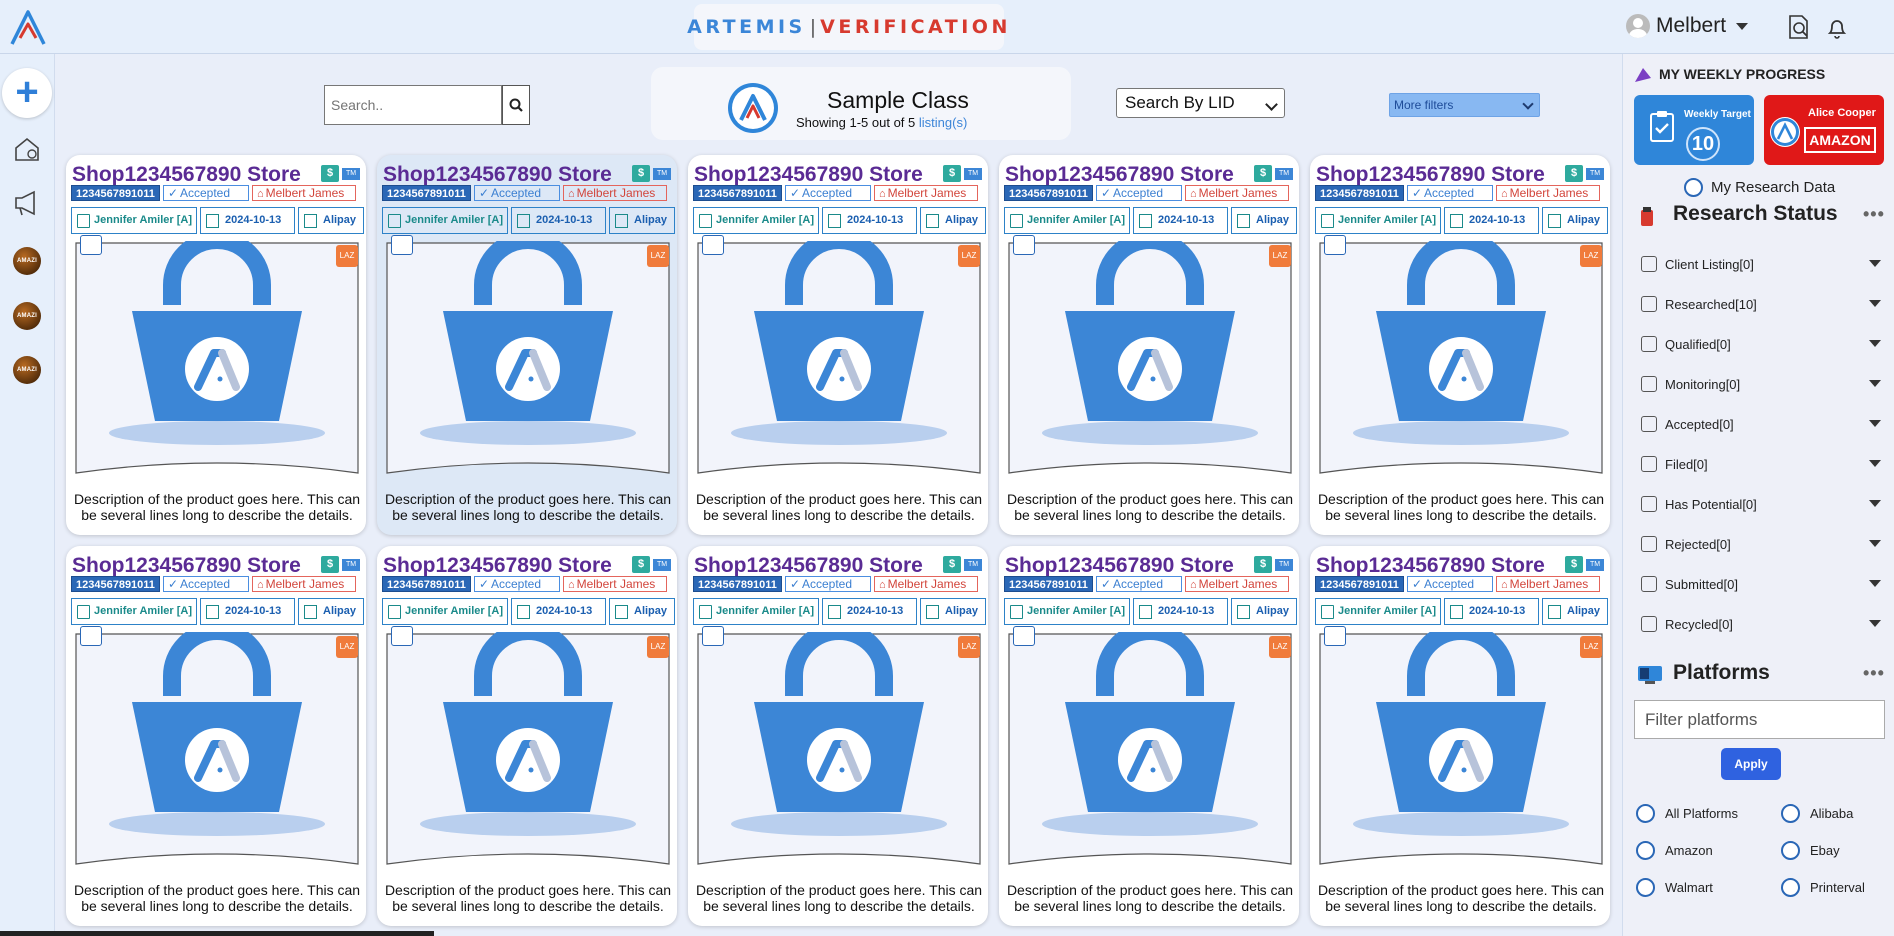 The height and width of the screenshot is (936, 1894). I want to click on status-item: Client Listing[0], so click(1761, 264).